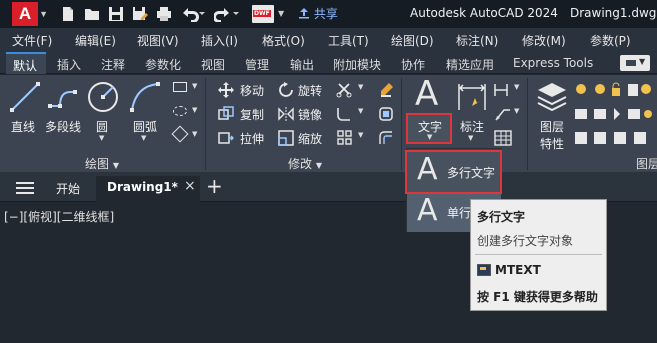 The height and width of the screenshot is (343, 657). Describe the element at coordinates (148, 189) in the screenshot. I see `drawing1-tab: Drawing1* ×` at that location.